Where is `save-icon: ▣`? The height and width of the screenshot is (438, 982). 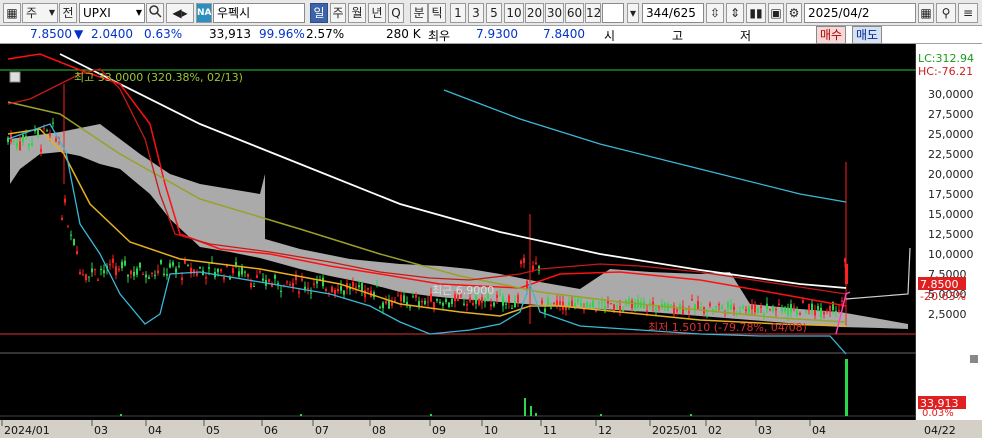
save-icon: ▣ is located at coordinates (776, 13).